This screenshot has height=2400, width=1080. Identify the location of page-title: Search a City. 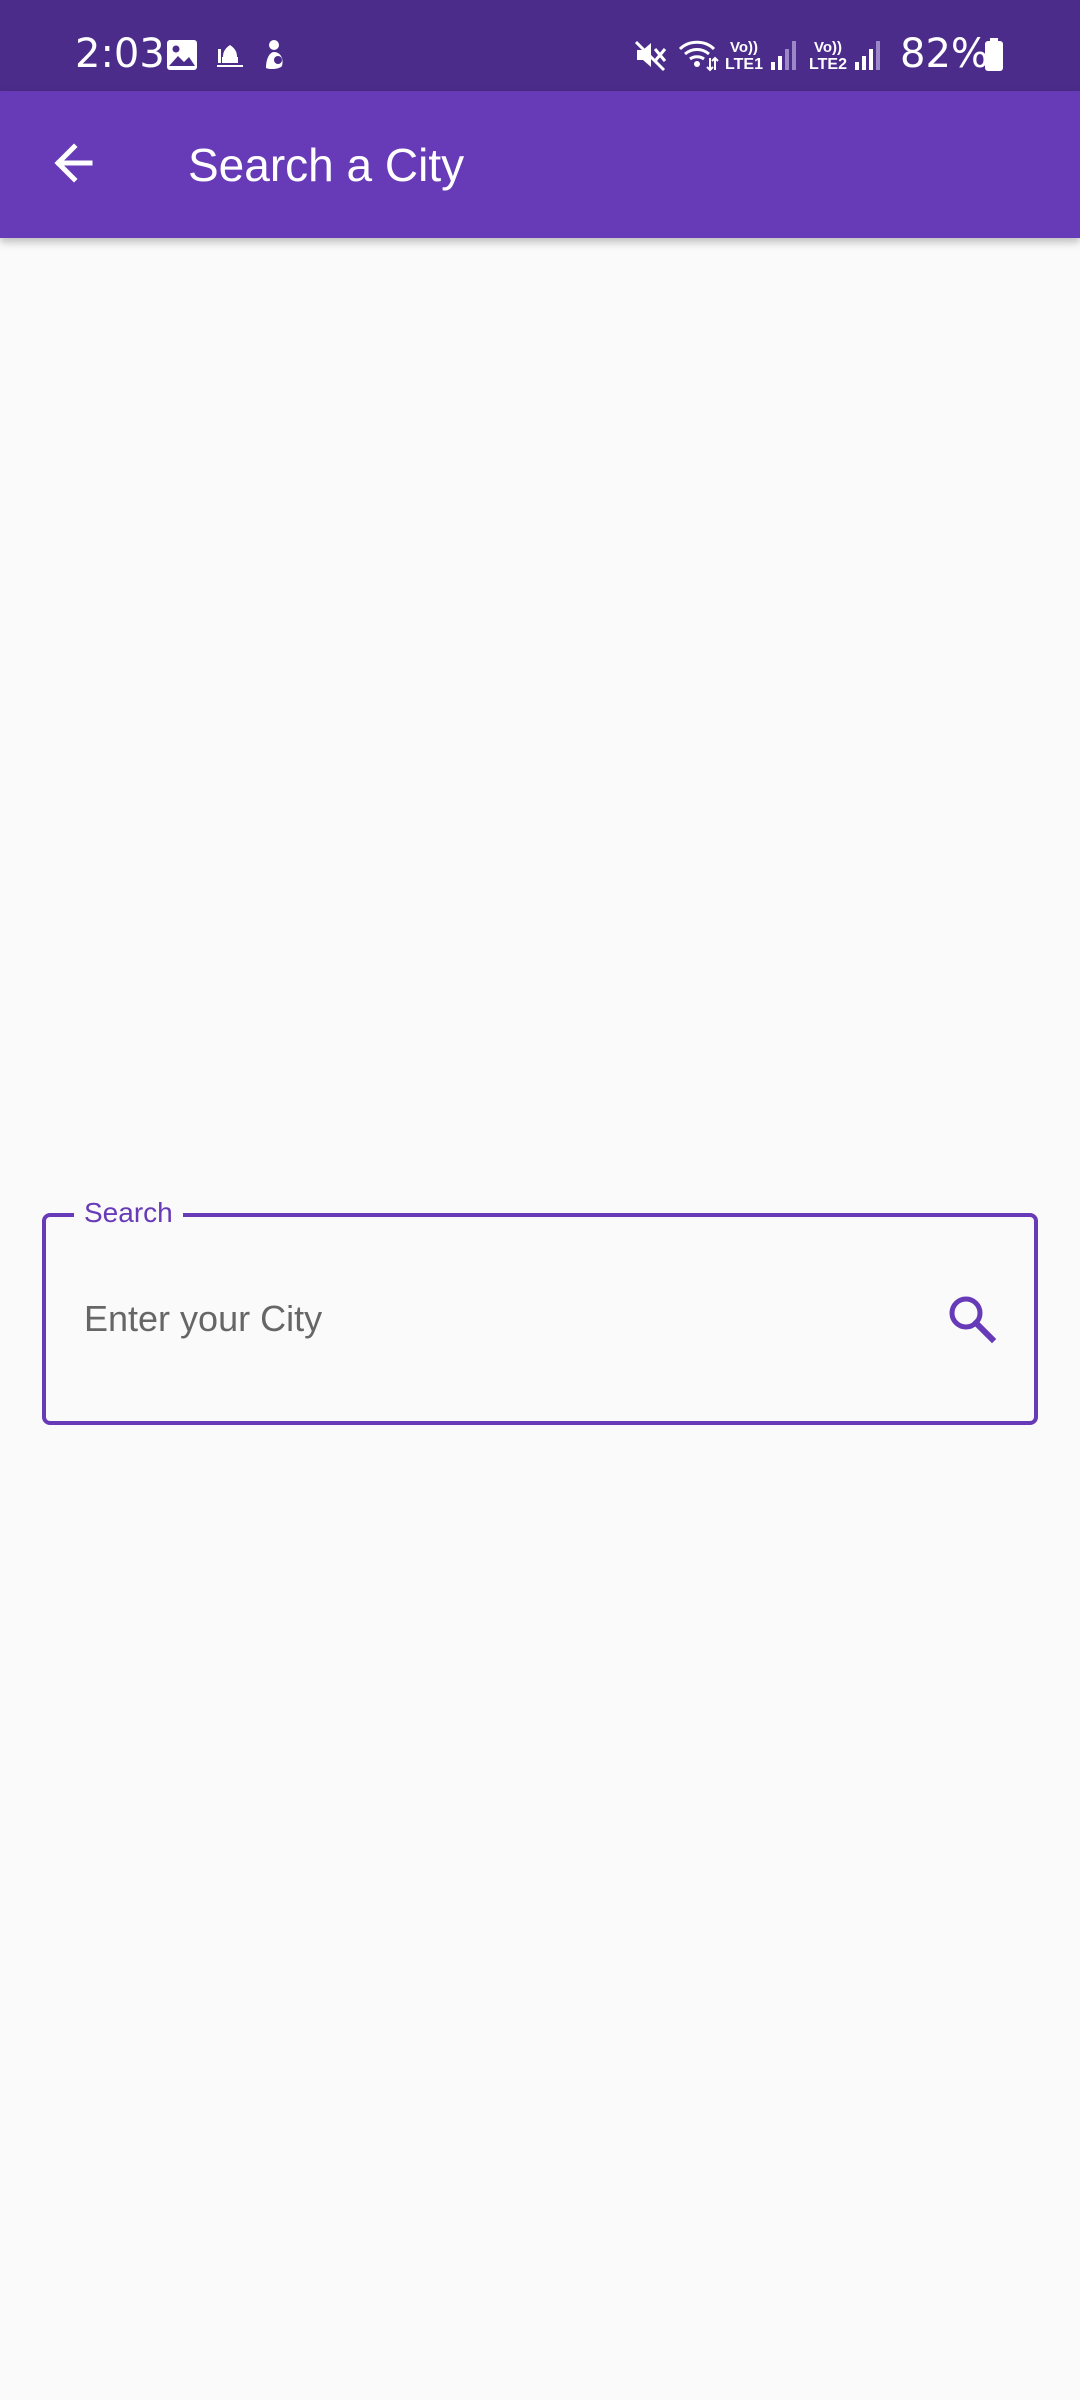
(326, 165).